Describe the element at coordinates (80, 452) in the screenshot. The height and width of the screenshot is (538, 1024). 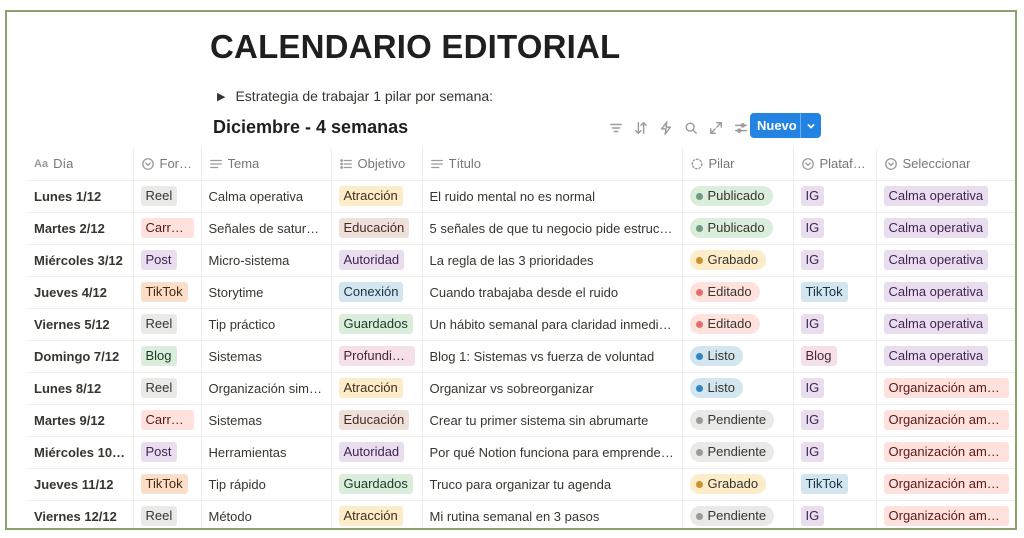
I see `cell-dia: Miércoles 10/12` at that location.